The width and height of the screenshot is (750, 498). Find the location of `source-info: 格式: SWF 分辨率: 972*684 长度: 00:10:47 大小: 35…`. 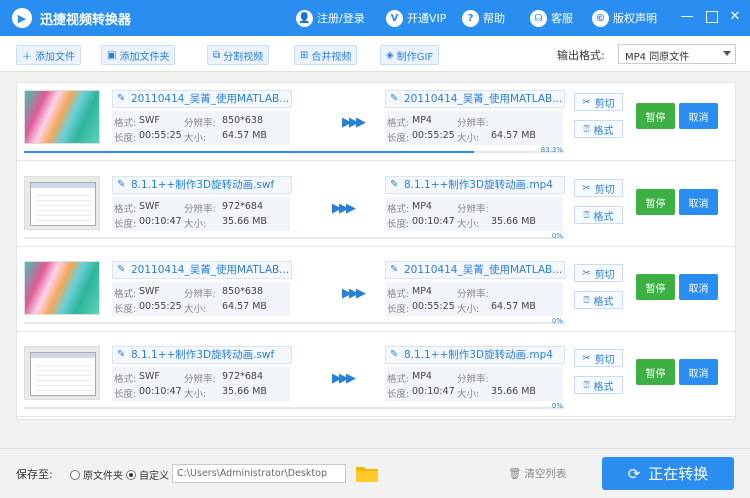

source-info: 格式: SWF 分辨率: 972*684 长度: 00:10:47 大小: 35… is located at coordinates (201, 384).